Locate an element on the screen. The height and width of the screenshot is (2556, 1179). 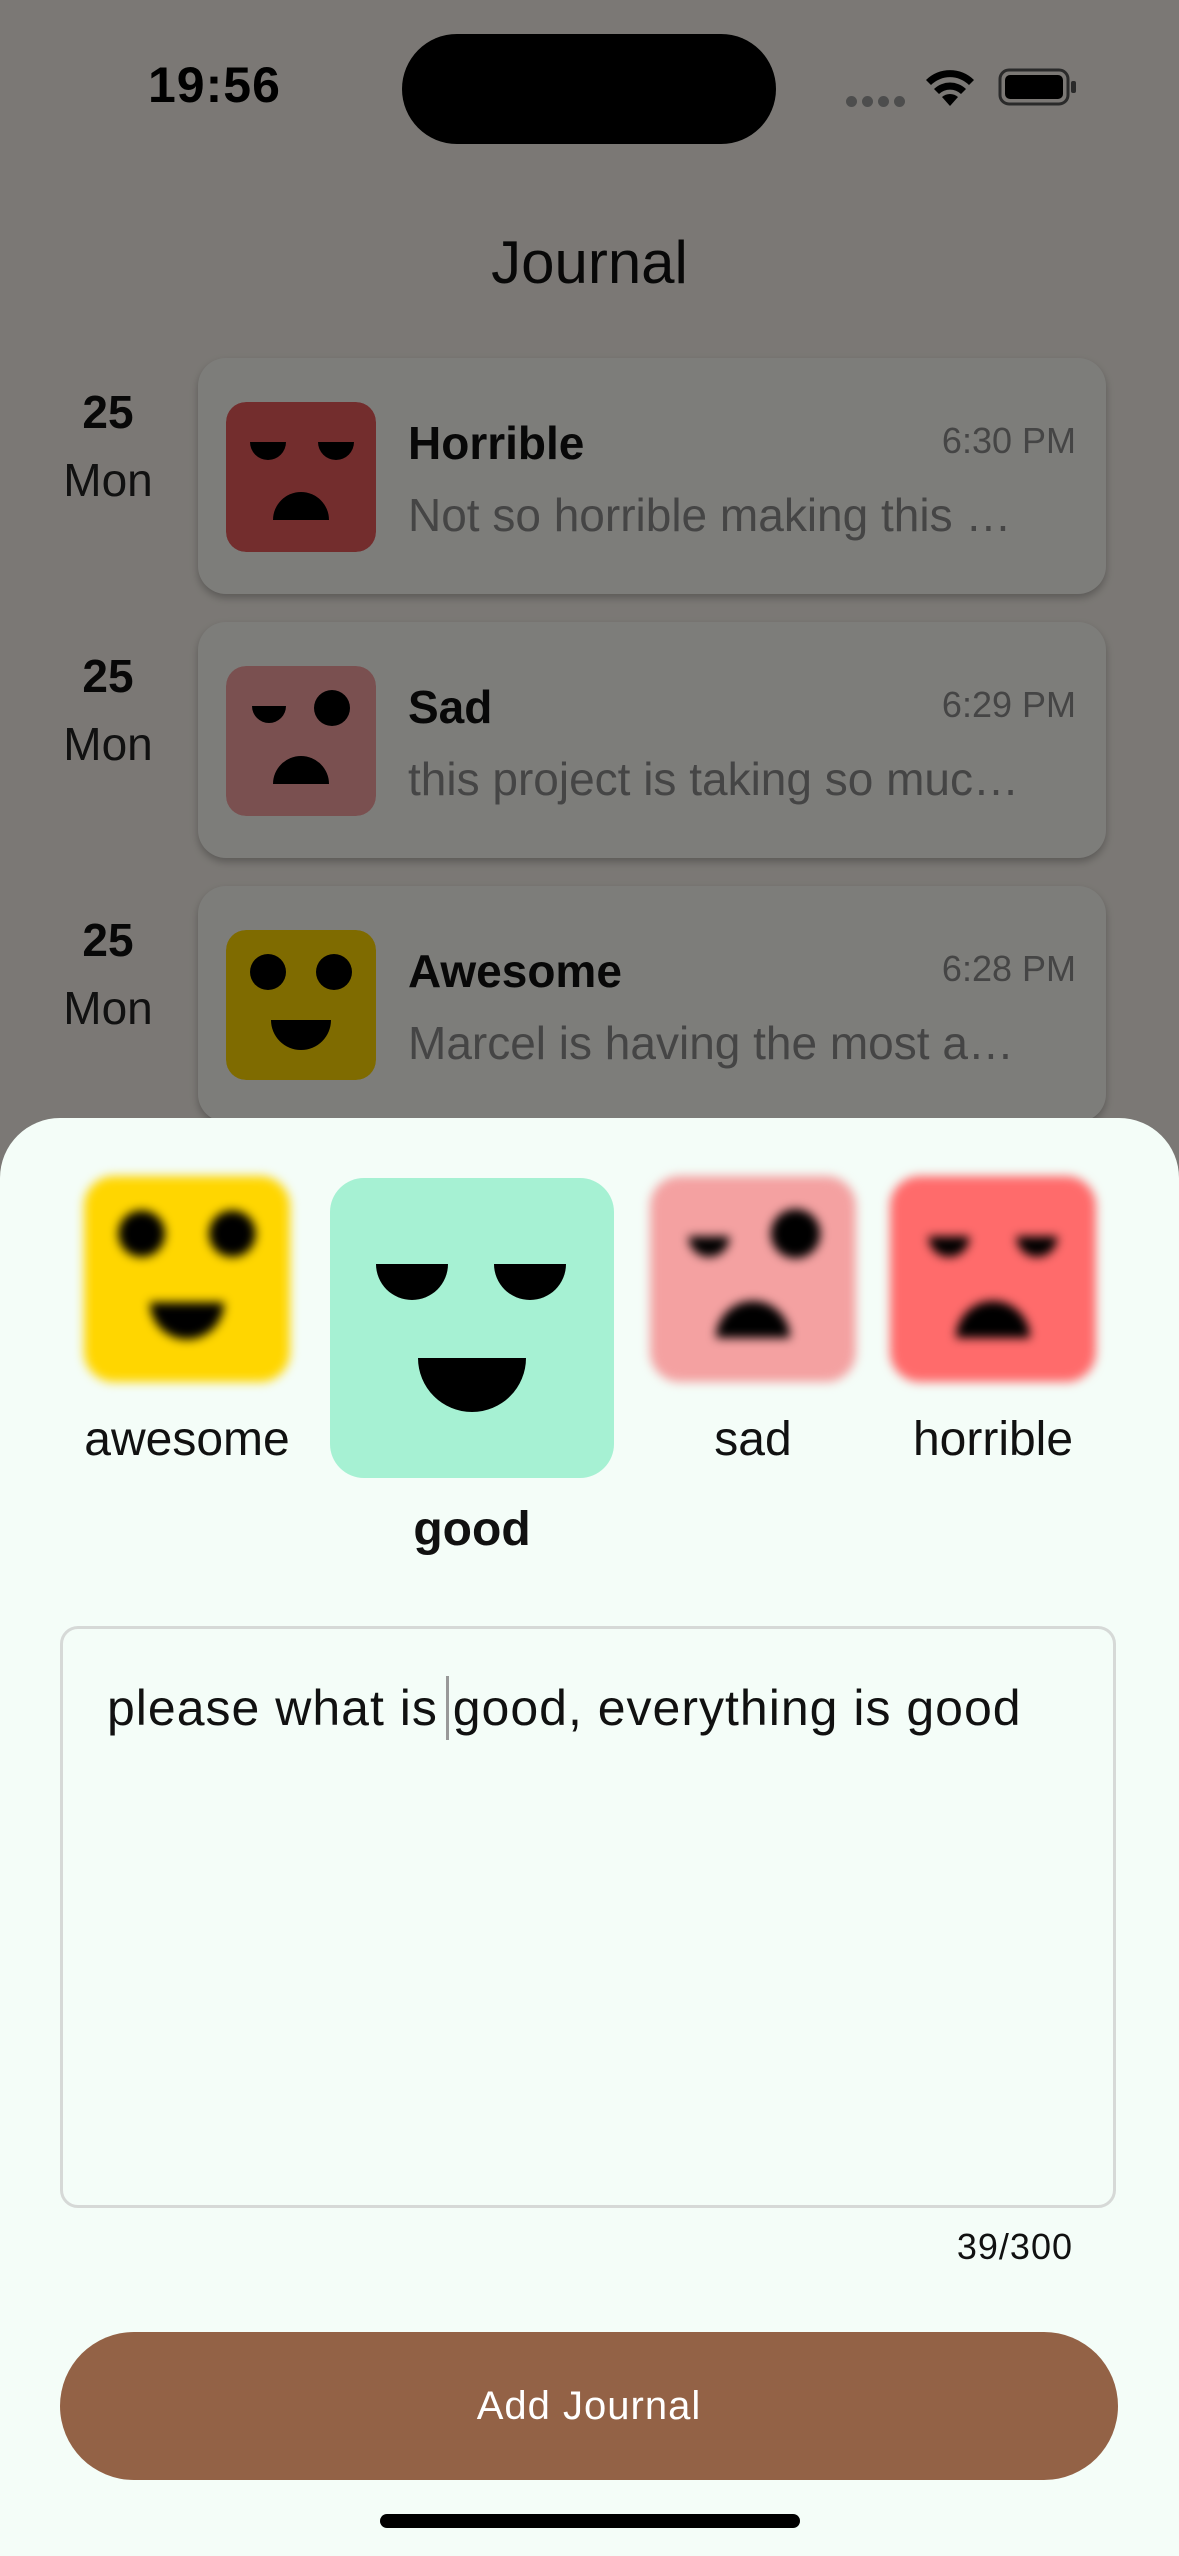
home-indicator is located at coordinates (590, 2521).